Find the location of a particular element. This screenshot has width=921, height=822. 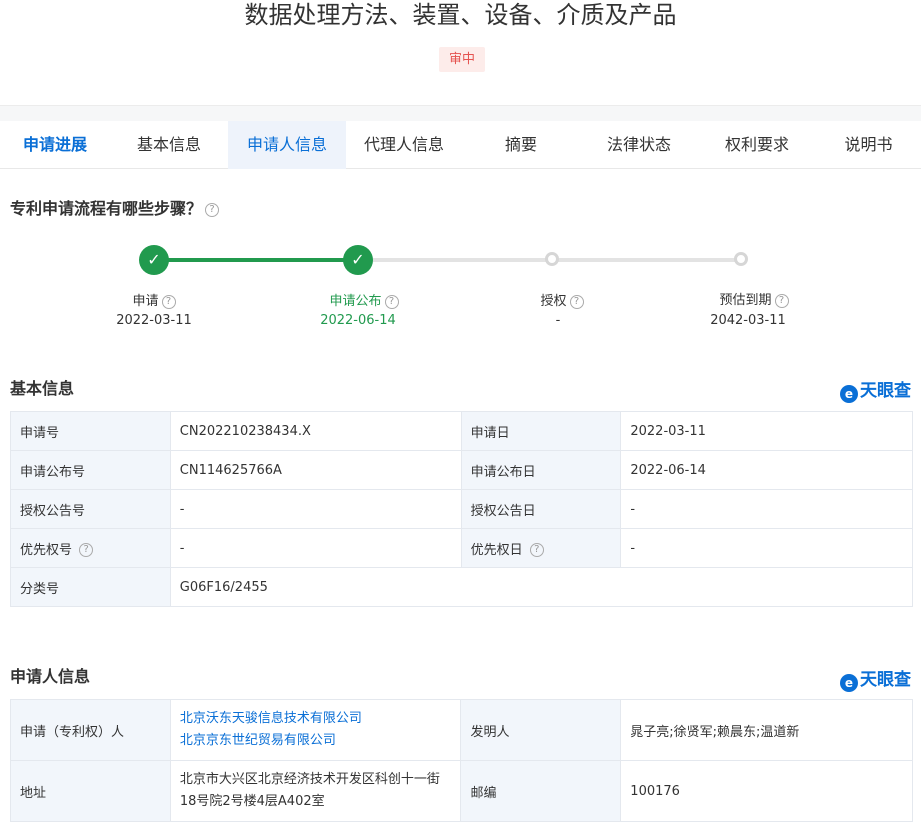

field-label: 优先权日 ? is located at coordinates (541, 548).